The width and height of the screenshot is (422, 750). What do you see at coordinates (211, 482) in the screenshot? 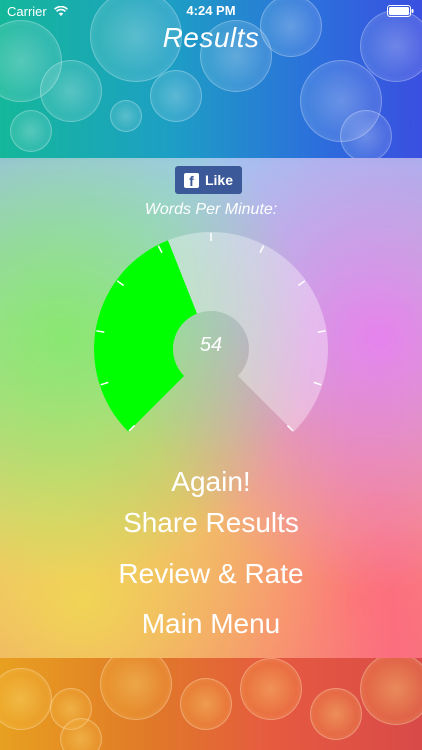
I see `again-button: Again!` at bounding box center [211, 482].